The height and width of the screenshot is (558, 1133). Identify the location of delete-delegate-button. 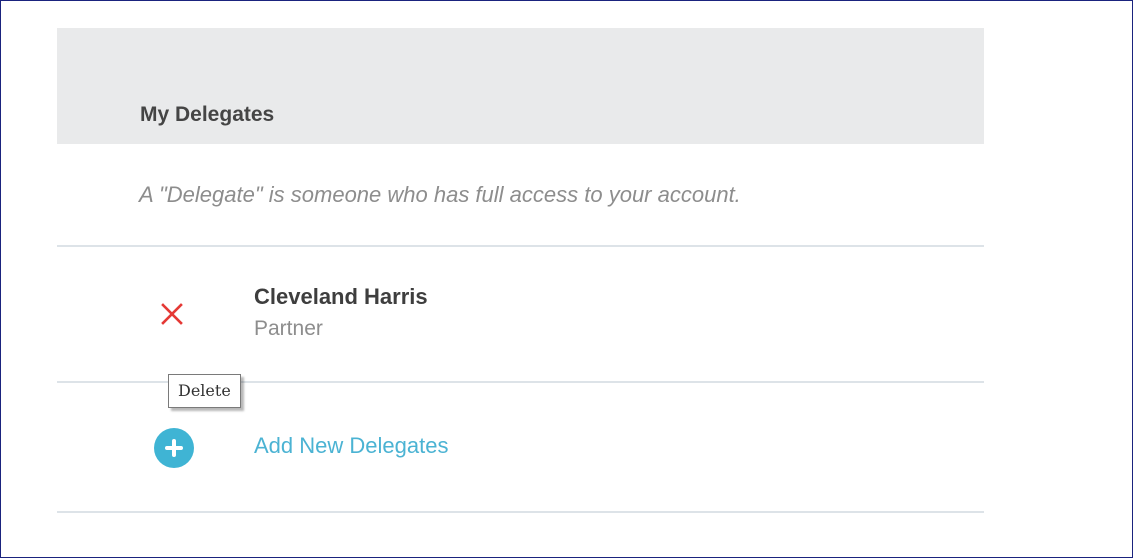
(172, 314).